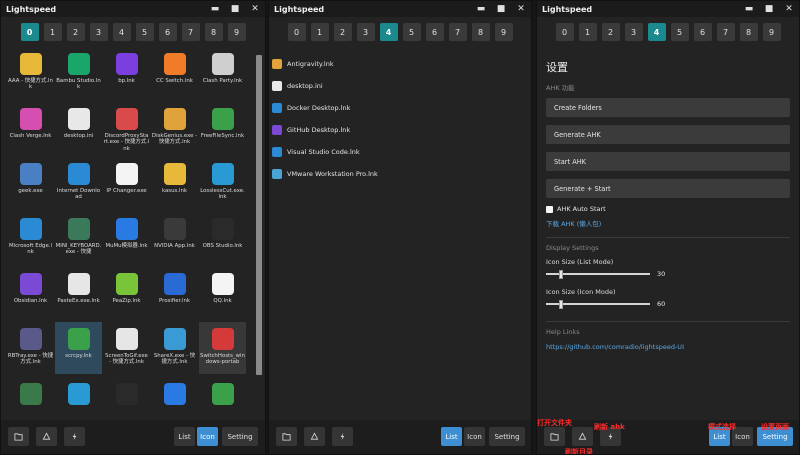 The height and width of the screenshot is (455, 800). I want to click on tab-6: 6, so click(167, 32).